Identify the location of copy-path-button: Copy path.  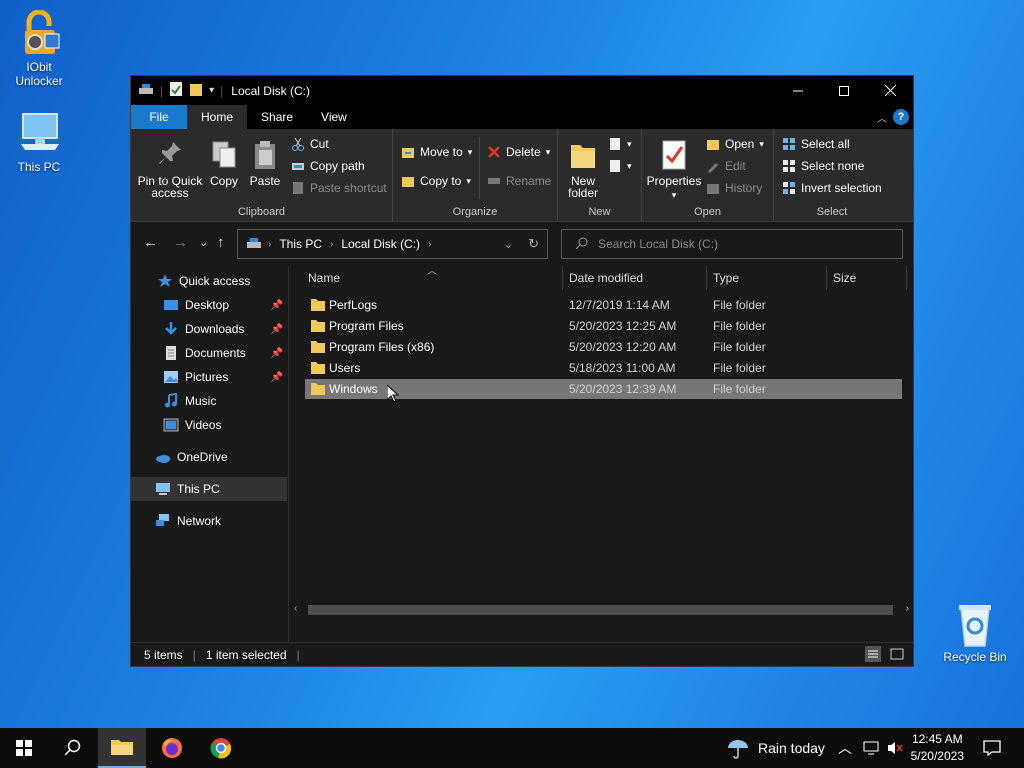
(328, 166).